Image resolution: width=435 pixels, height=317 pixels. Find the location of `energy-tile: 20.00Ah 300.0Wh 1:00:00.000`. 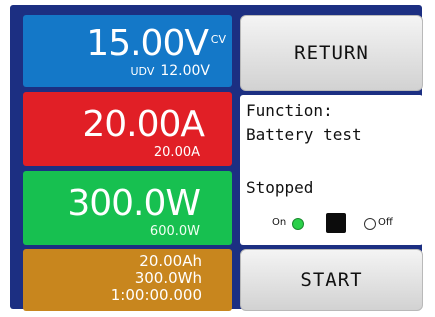

energy-tile: 20.00Ah 300.0Wh 1:00:00.000 is located at coordinates (127, 280).